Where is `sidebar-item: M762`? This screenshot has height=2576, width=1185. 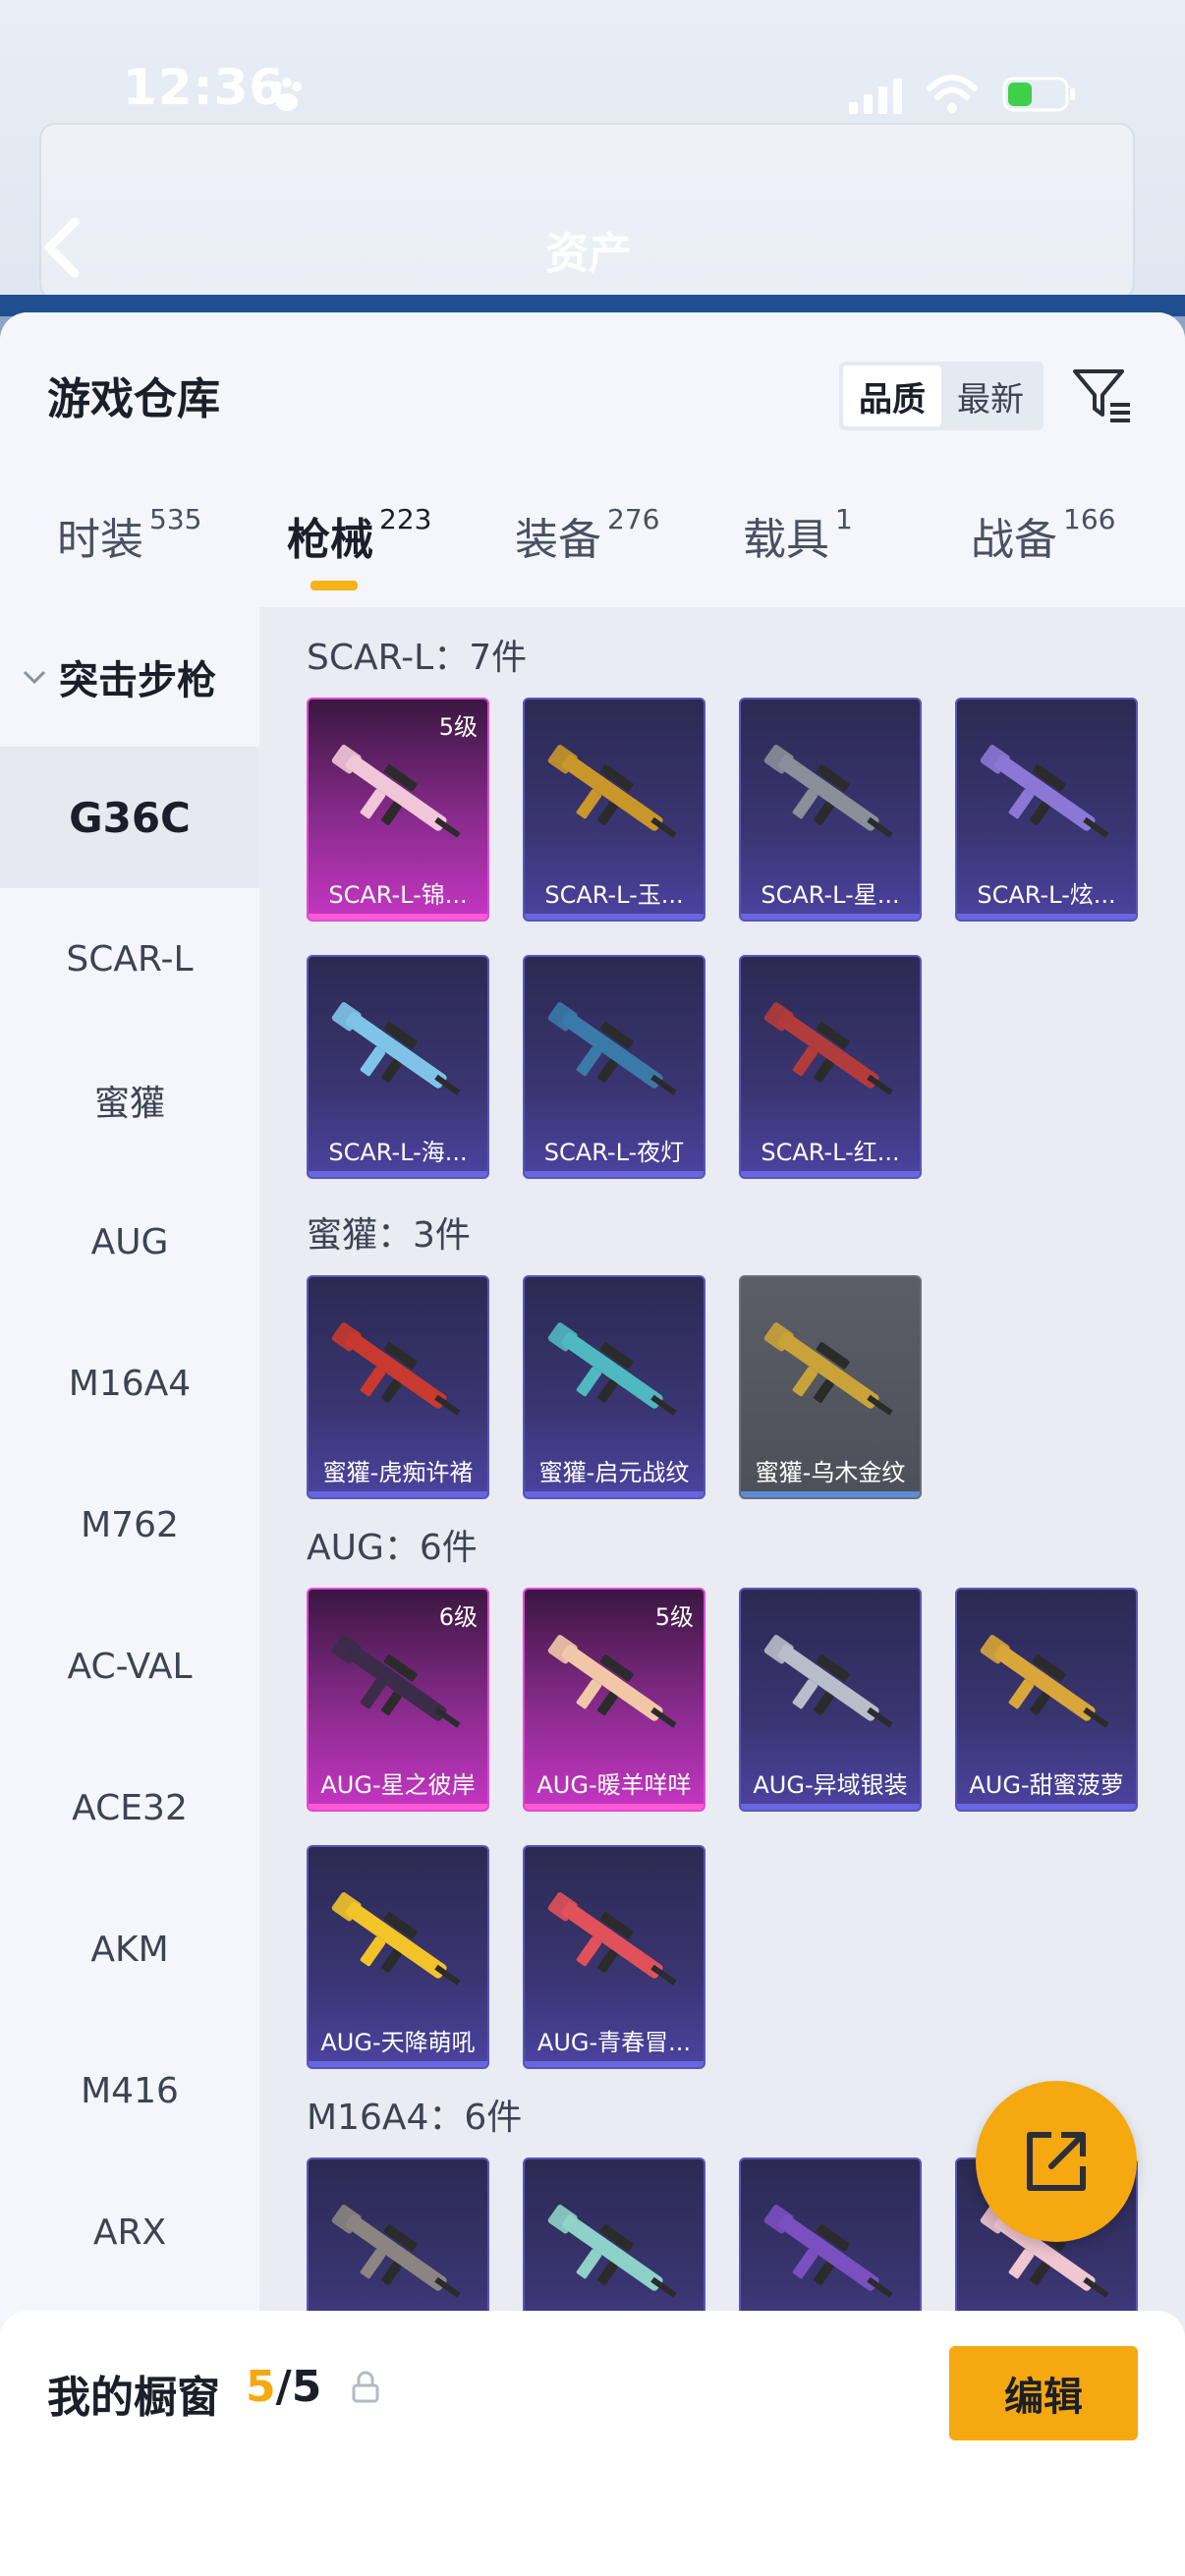 sidebar-item: M762 is located at coordinates (130, 1525).